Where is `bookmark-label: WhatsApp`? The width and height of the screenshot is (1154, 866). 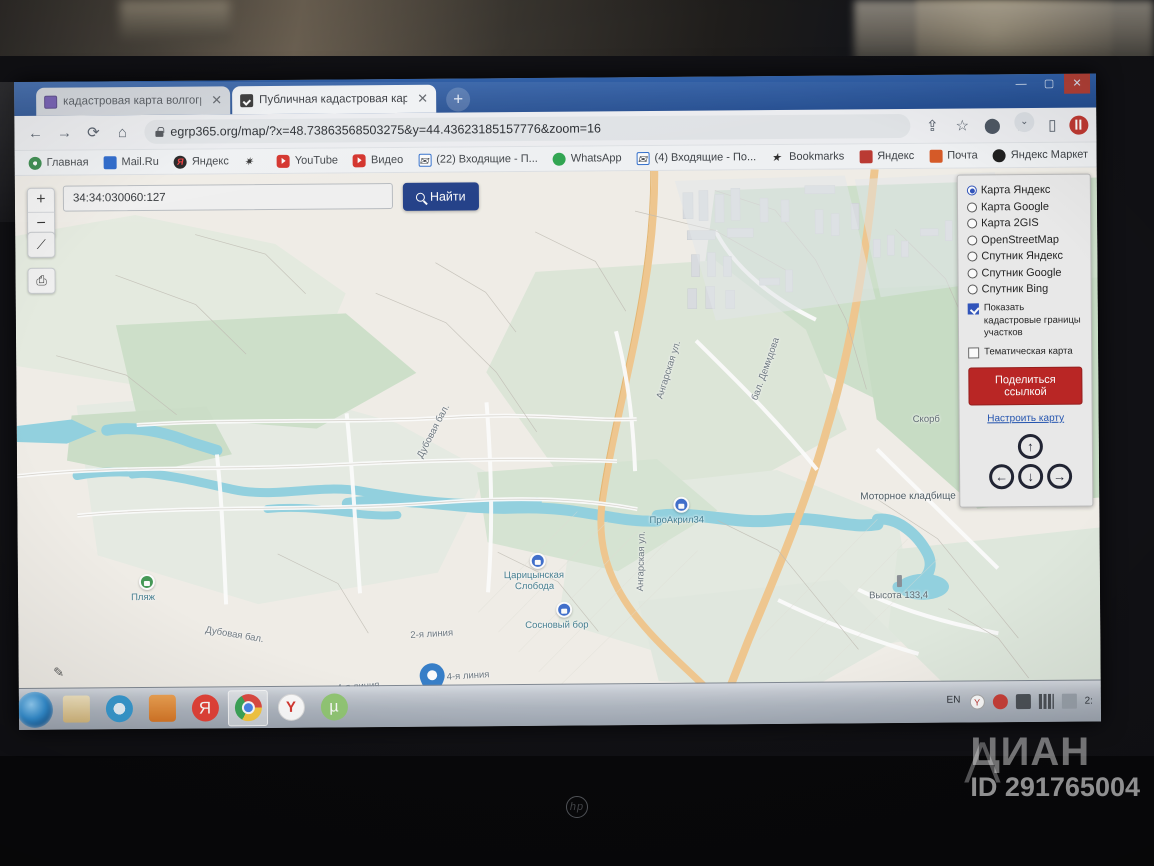 bookmark-label: WhatsApp is located at coordinates (596, 158).